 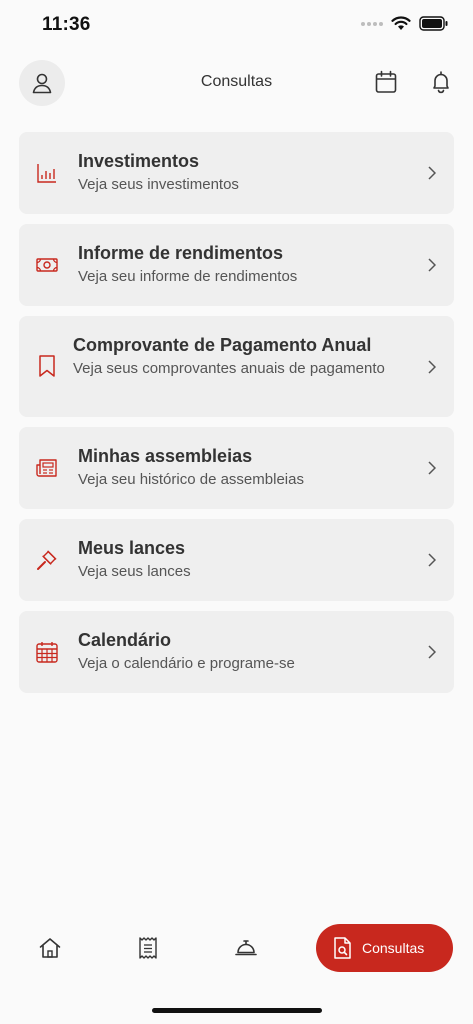 I want to click on header: Consultas, so click(x=236, y=83).